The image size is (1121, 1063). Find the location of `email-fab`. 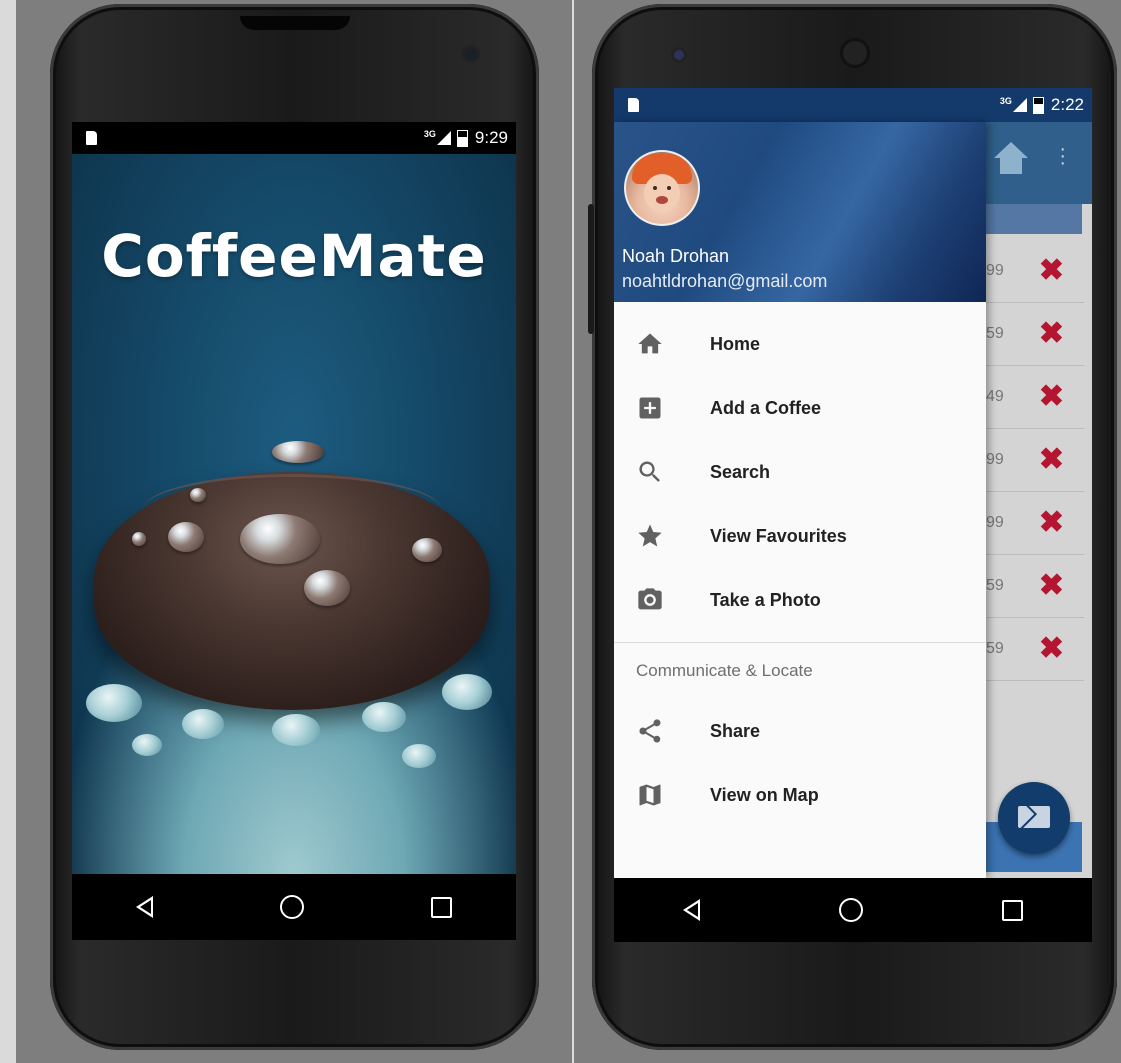

email-fab is located at coordinates (1034, 818).